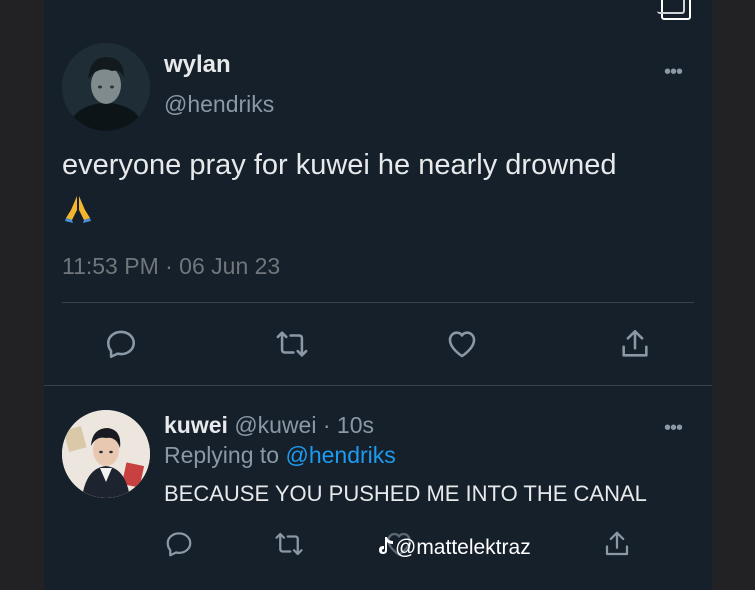  I want to click on pray-emoji-icon, so click(78, 208).